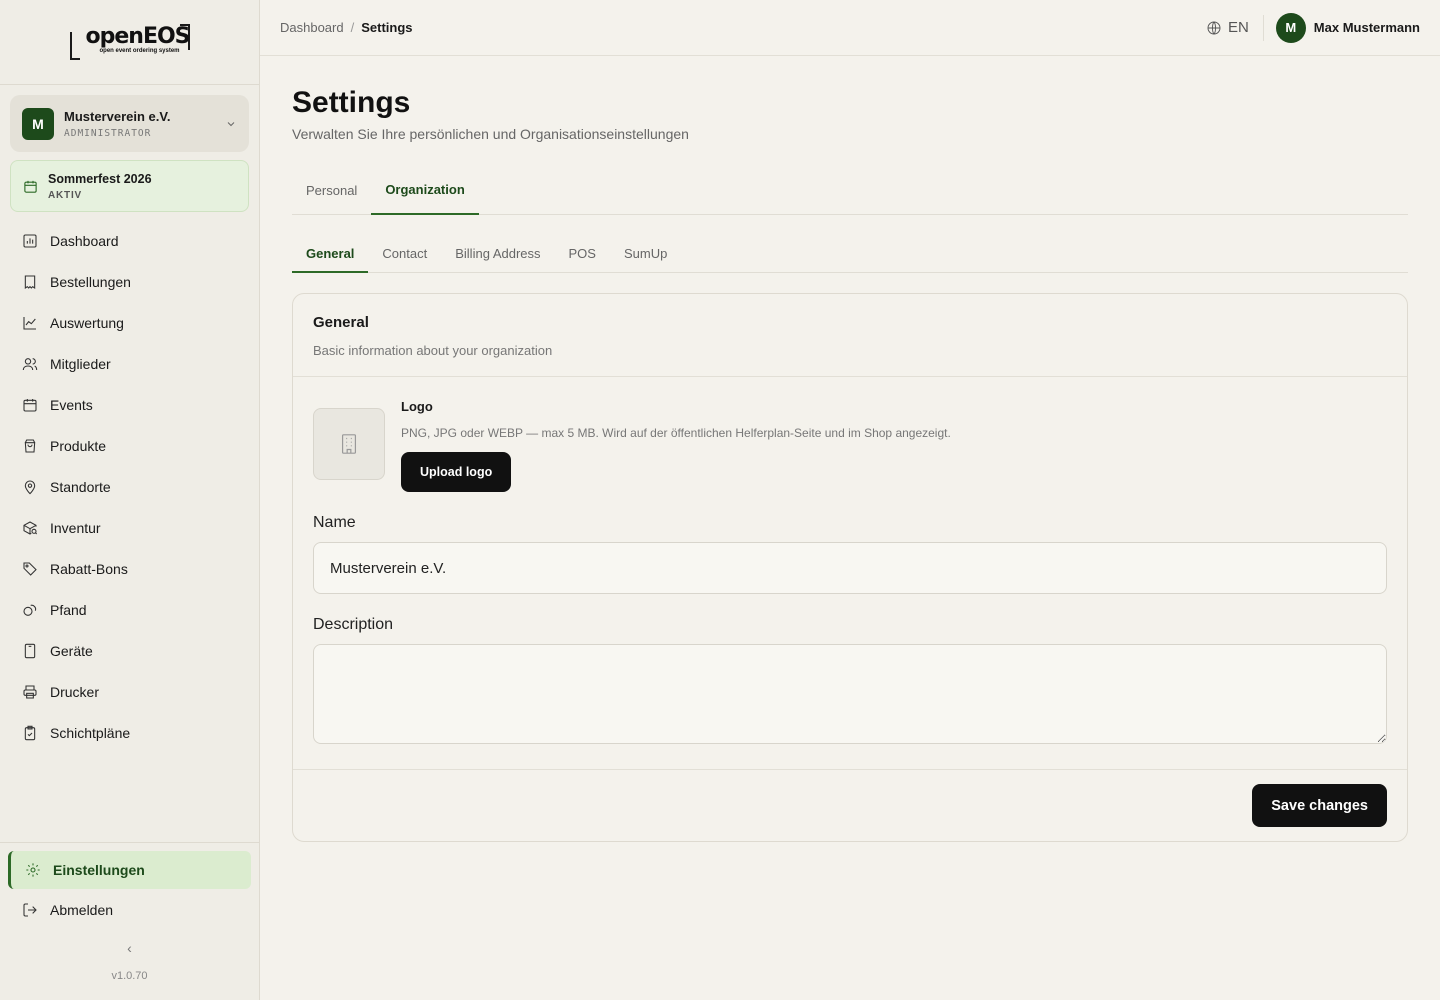  Describe the element at coordinates (30, 691) in the screenshot. I see `printer-icon` at that location.